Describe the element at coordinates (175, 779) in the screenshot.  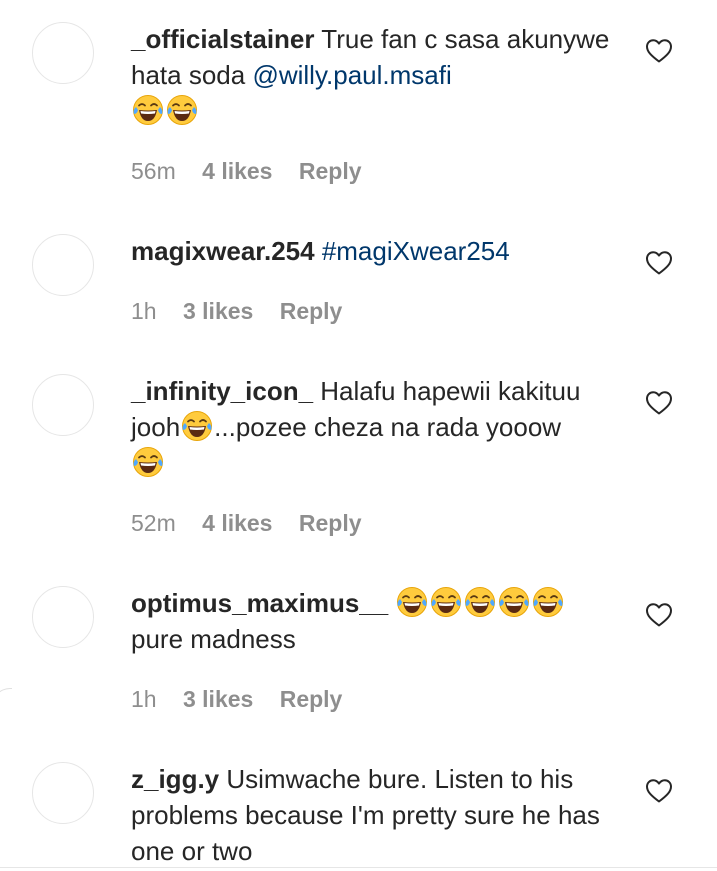
I see `comment-username: z_igg.y` at that location.